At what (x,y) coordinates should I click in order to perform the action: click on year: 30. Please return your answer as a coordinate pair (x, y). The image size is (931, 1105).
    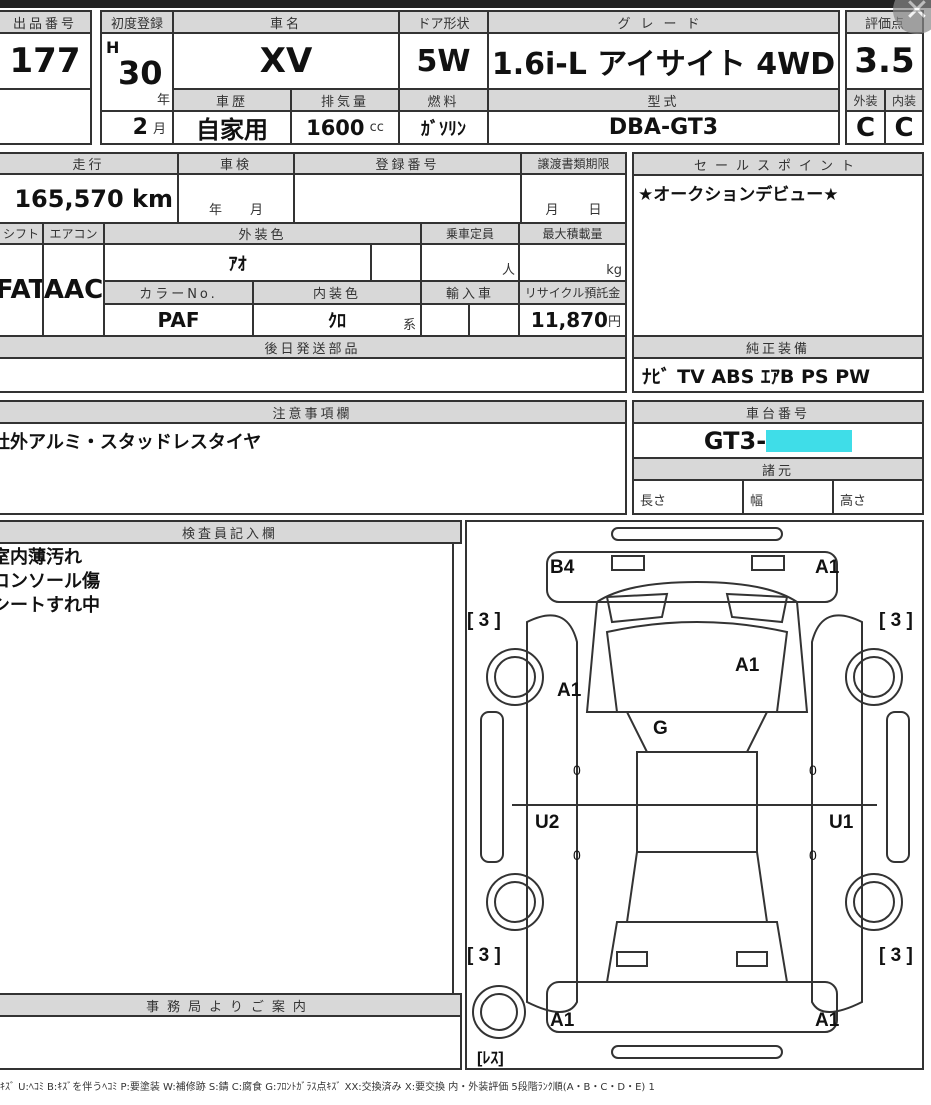
    Looking at the image, I should click on (140, 73).